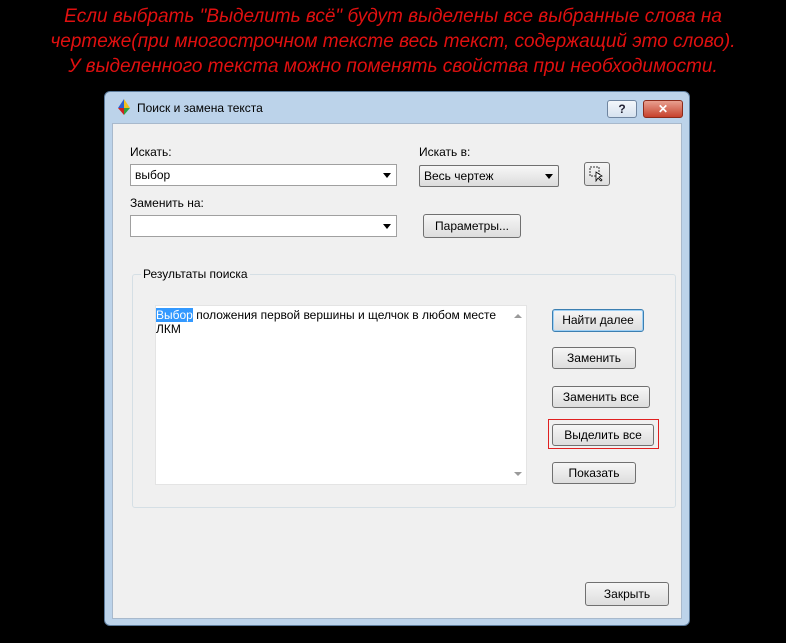 The image size is (786, 643). Describe the element at coordinates (263, 175) in the screenshot. I see `find-combobox: выбор` at that location.